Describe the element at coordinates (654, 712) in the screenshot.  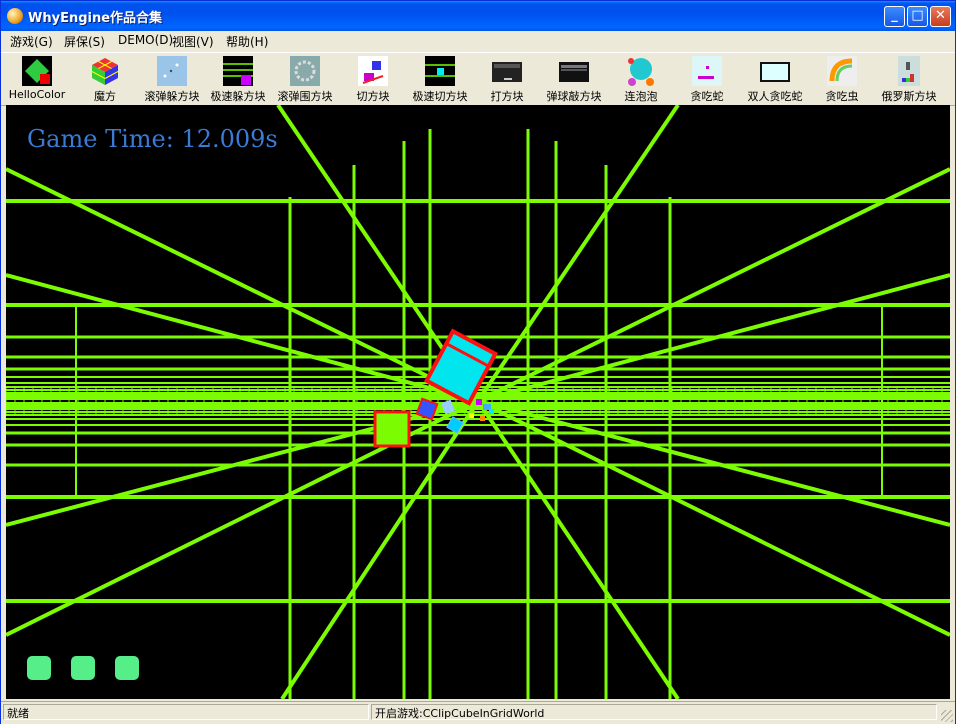
I see `status-game-info: 开启游戏:CClipCubeInGridWorld` at that location.